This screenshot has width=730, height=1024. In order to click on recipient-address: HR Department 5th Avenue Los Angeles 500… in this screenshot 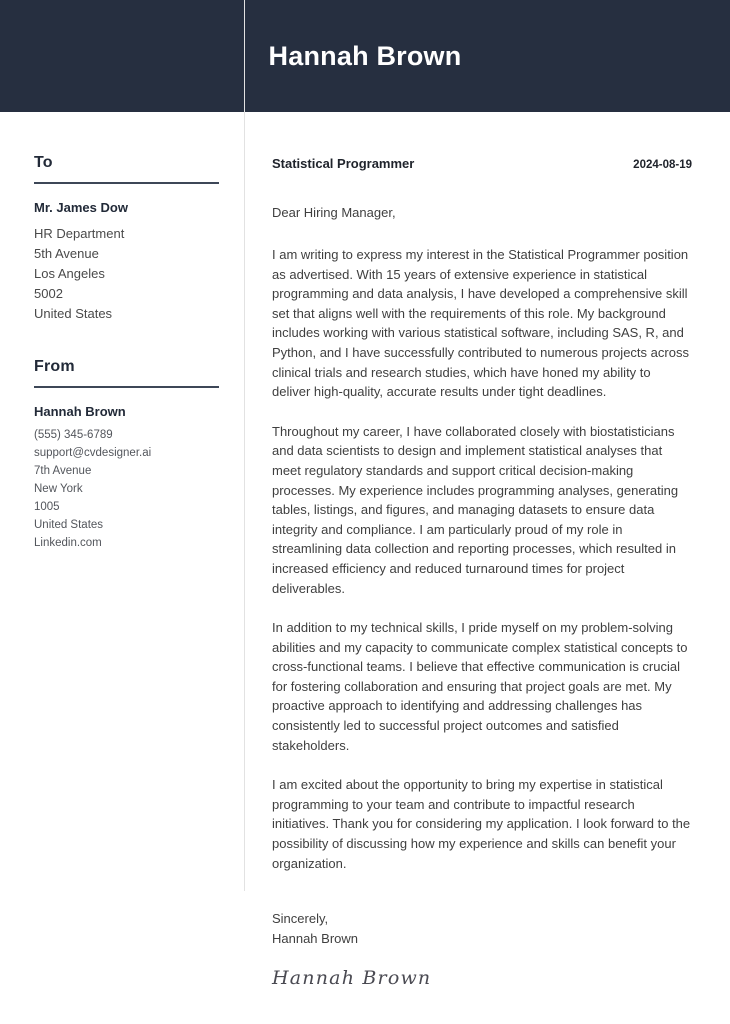, I will do `click(126, 274)`.